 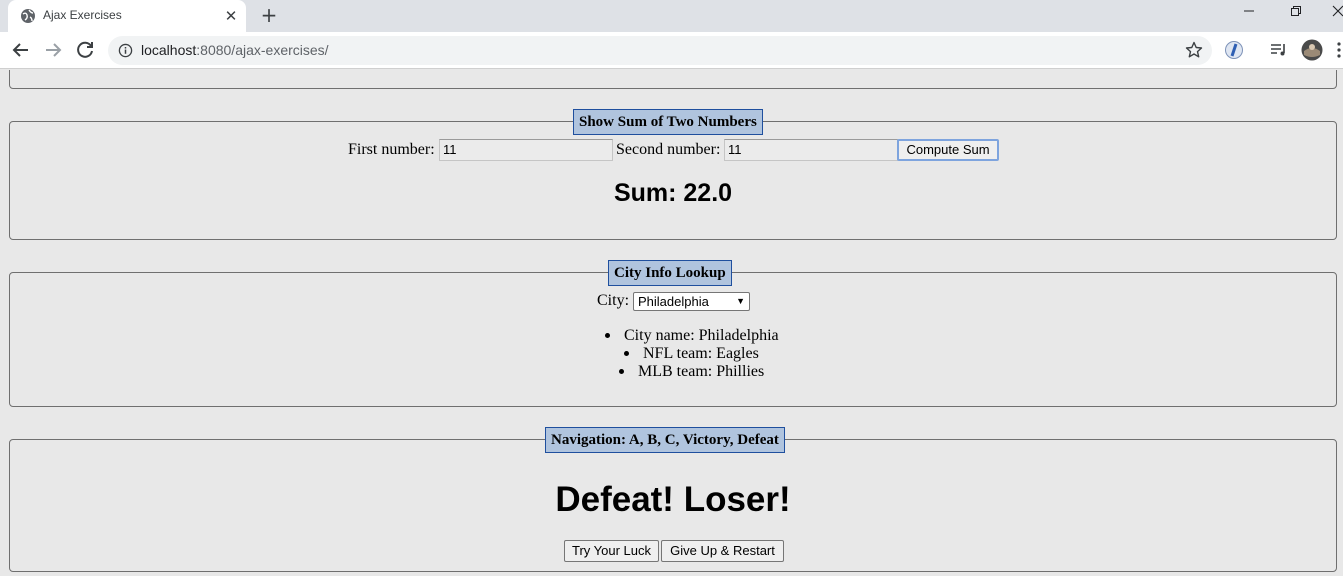 I want to click on second-number-label: Second number:, so click(x=668, y=149).